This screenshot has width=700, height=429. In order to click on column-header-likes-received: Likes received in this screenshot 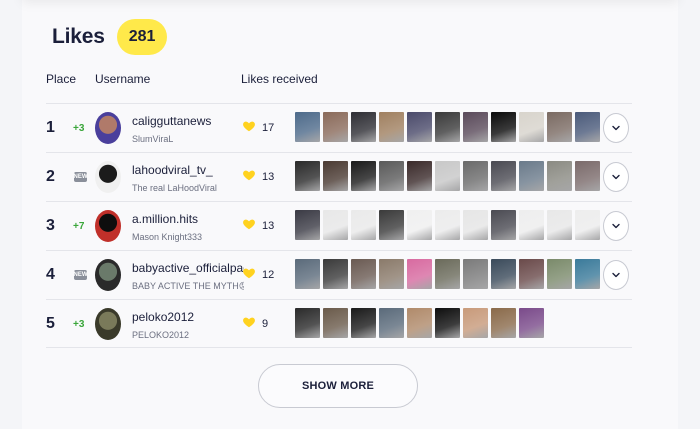, I will do `click(279, 79)`.